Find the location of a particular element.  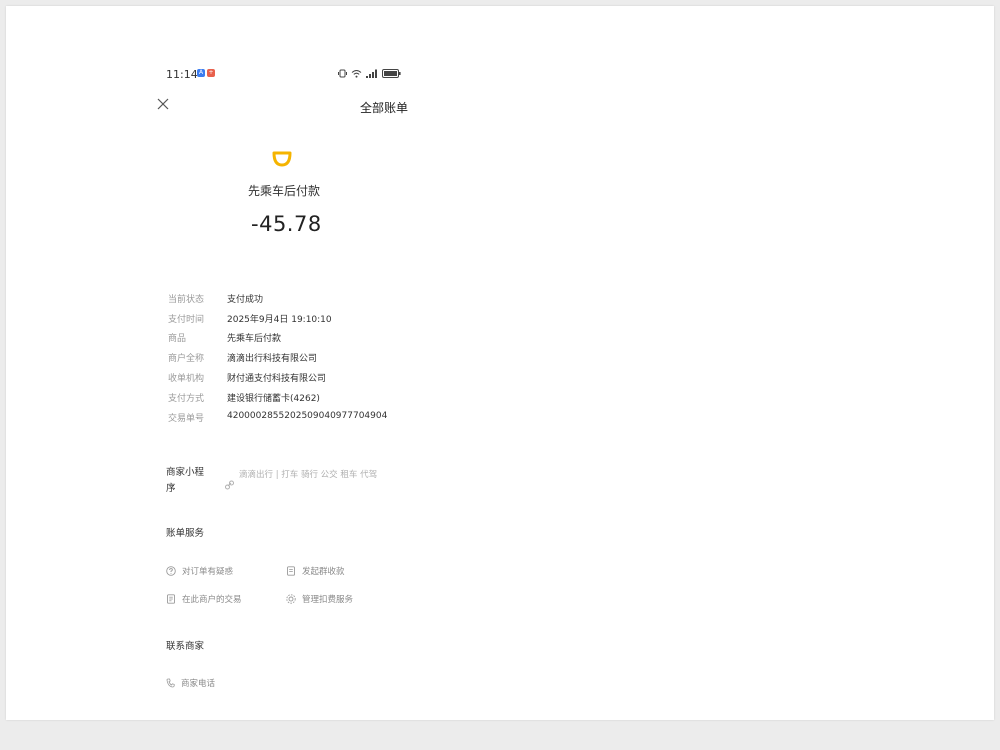

close-icon is located at coordinates (163, 104).